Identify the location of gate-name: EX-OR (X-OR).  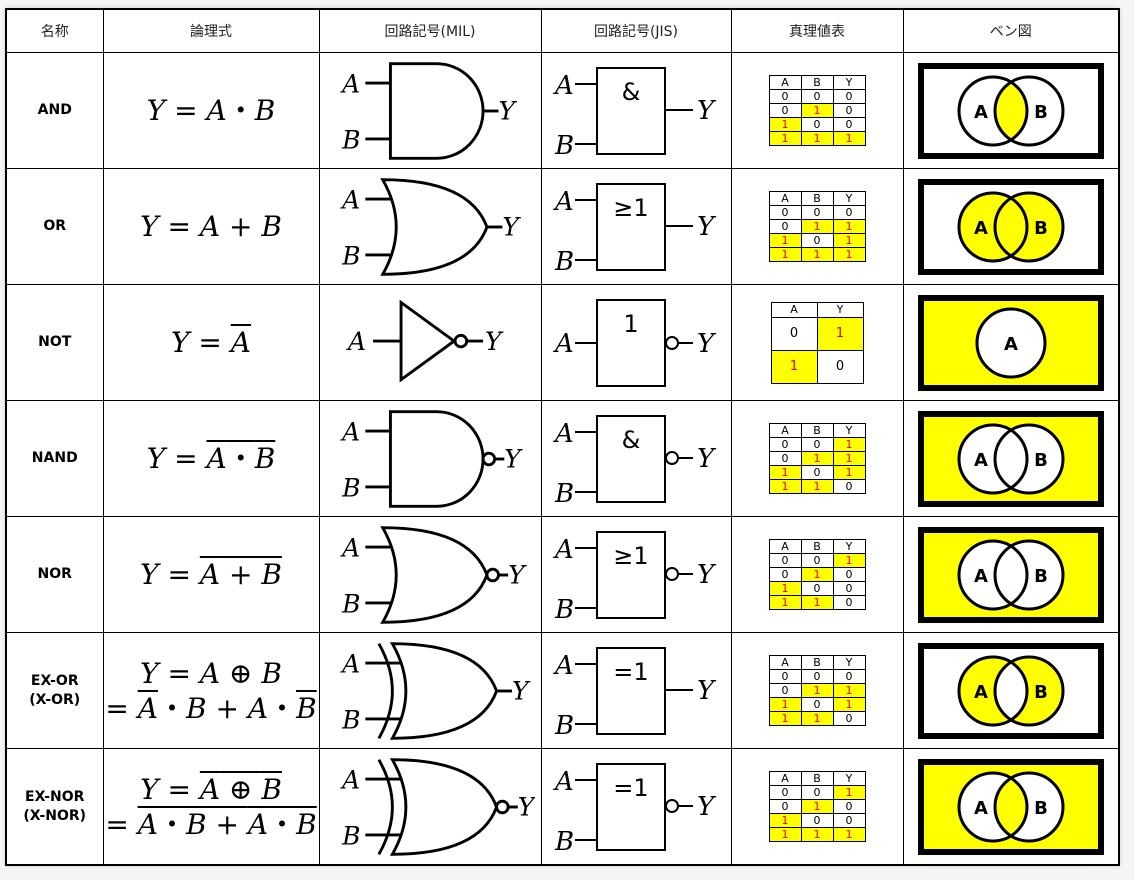
(54, 690).